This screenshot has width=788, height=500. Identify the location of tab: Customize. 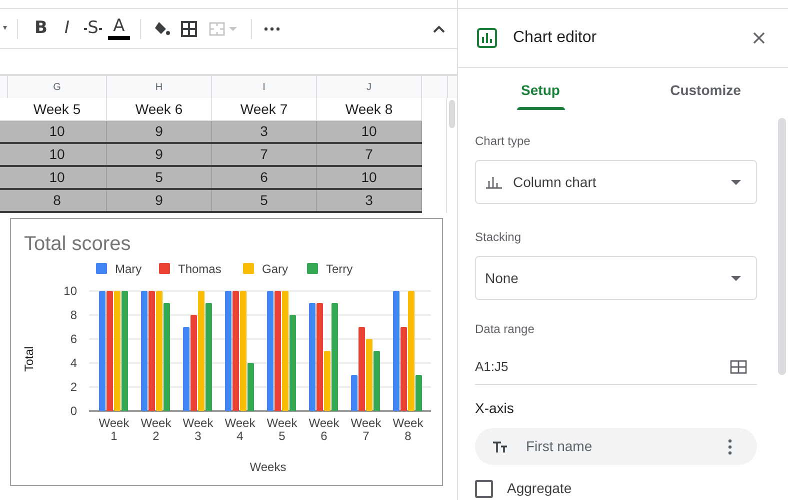
(705, 89).